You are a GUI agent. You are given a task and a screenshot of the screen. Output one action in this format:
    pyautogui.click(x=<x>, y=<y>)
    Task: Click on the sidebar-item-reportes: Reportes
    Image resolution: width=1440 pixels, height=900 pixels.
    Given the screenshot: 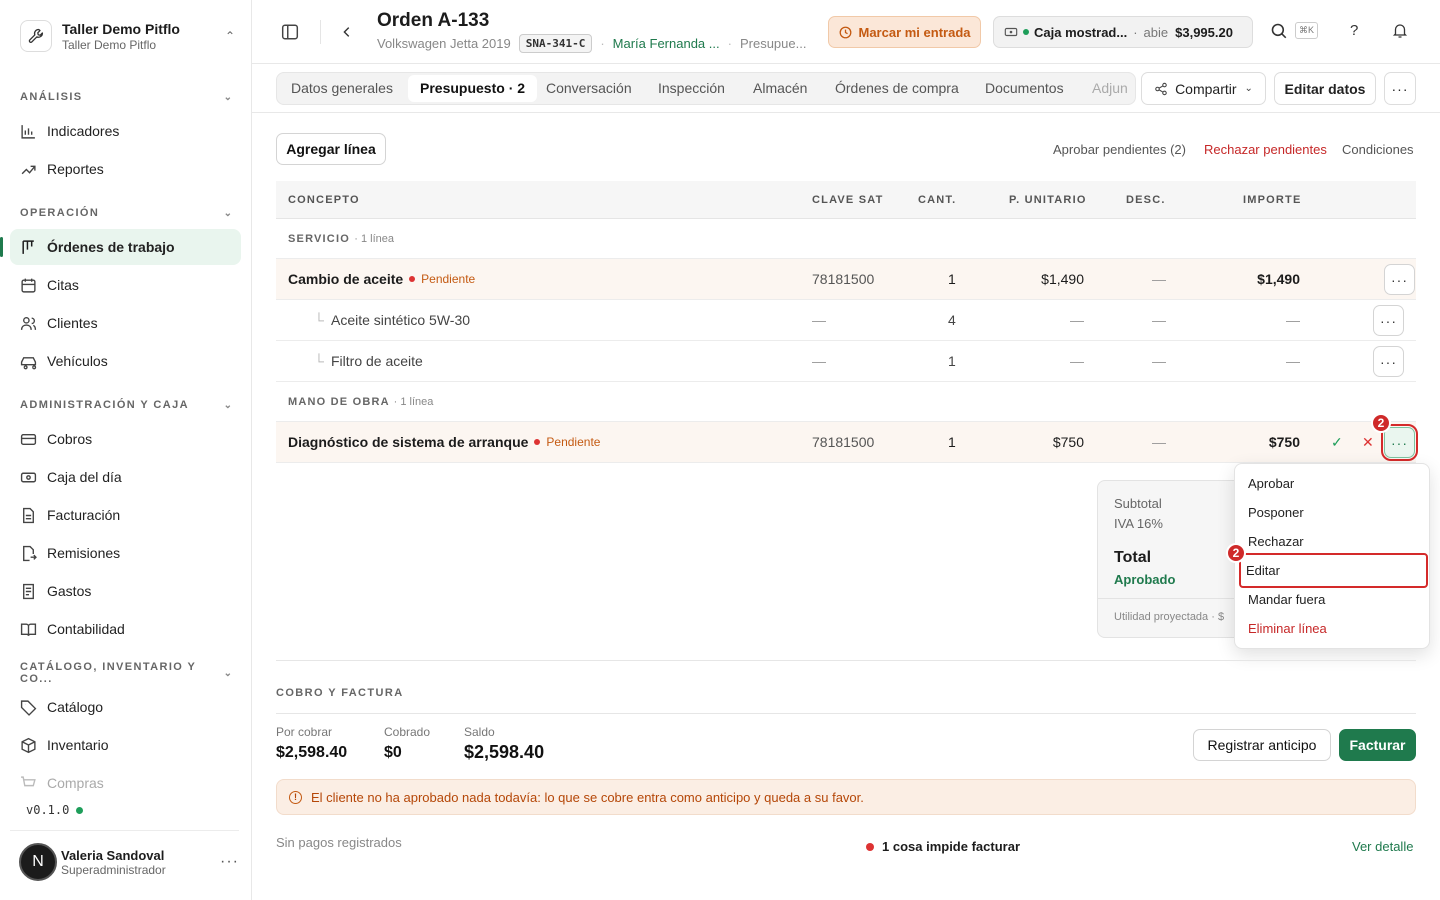 What is the action you would take?
    pyautogui.click(x=125, y=169)
    